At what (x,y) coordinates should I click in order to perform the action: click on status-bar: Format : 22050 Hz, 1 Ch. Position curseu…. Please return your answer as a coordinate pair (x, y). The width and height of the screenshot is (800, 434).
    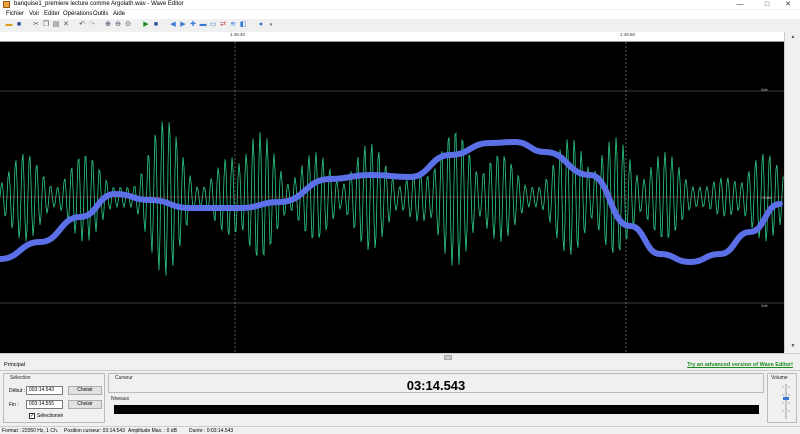
    Looking at the image, I should click on (400, 430).